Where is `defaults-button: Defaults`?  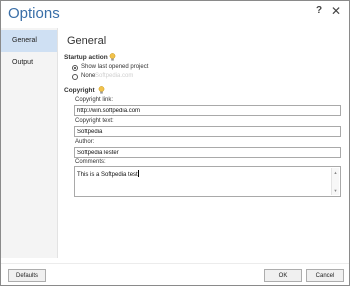 defaults-button: Defaults is located at coordinates (27, 275).